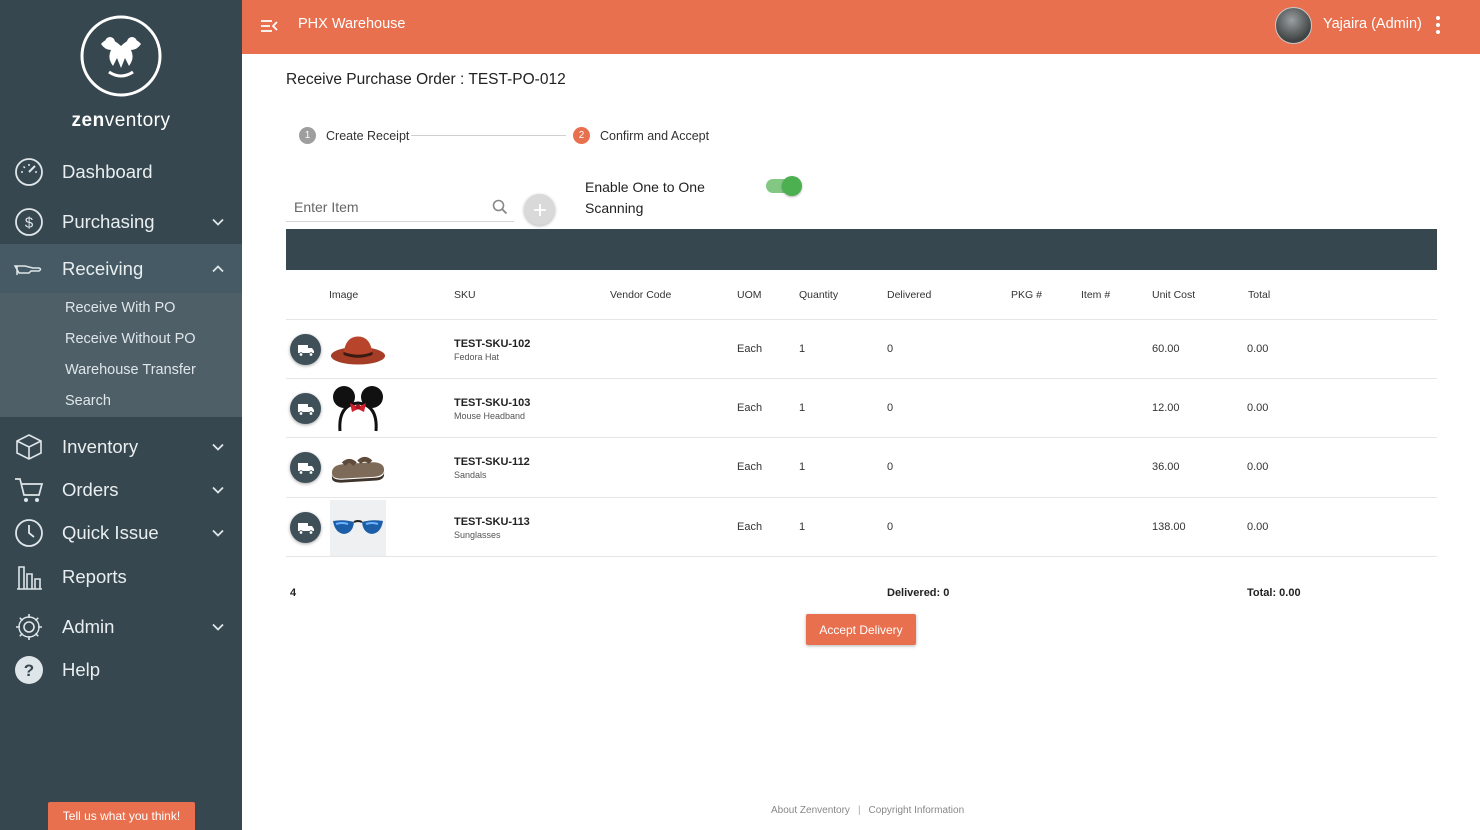 The width and height of the screenshot is (1480, 830). Describe the element at coordinates (354, 135) in the screenshot. I see `step-create-receipt: 1 Create Receipt` at that location.